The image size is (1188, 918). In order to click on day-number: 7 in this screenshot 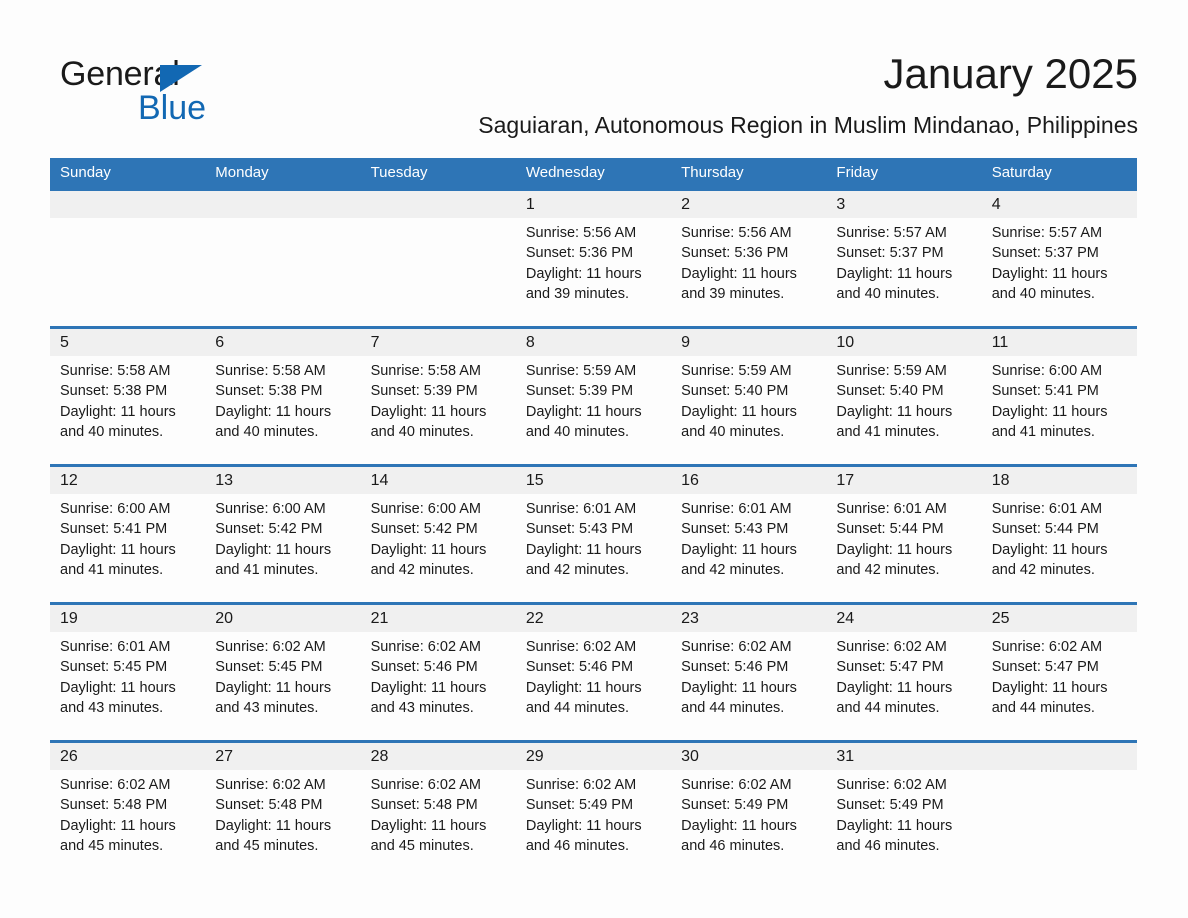, I will do `click(438, 342)`.